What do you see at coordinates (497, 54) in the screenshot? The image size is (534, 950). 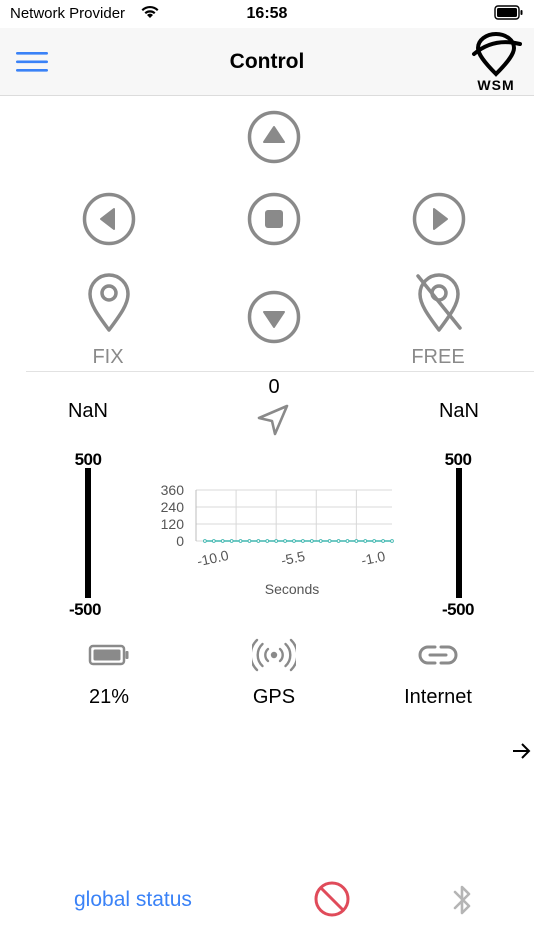 I see `logo-mark-icon` at bounding box center [497, 54].